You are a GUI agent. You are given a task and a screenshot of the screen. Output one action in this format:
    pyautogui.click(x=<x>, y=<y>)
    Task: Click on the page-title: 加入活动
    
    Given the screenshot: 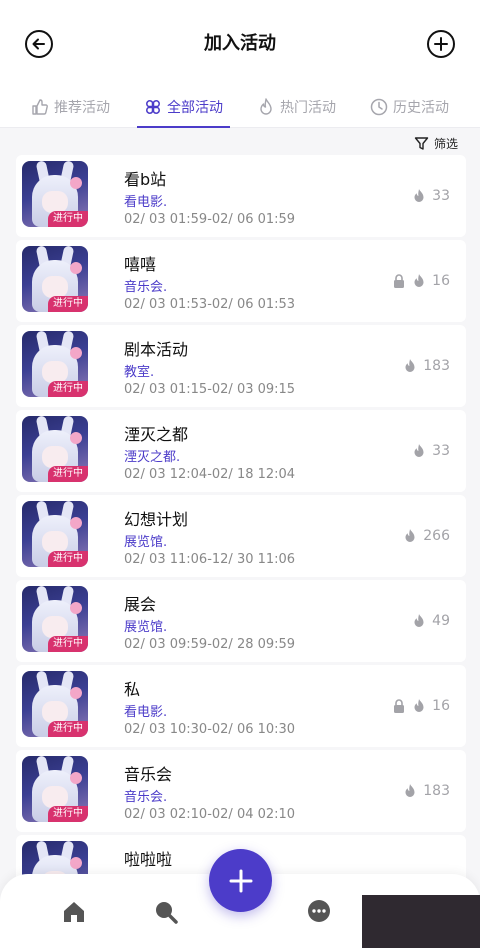 What is the action you would take?
    pyautogui.click(x=240, y=43)
    